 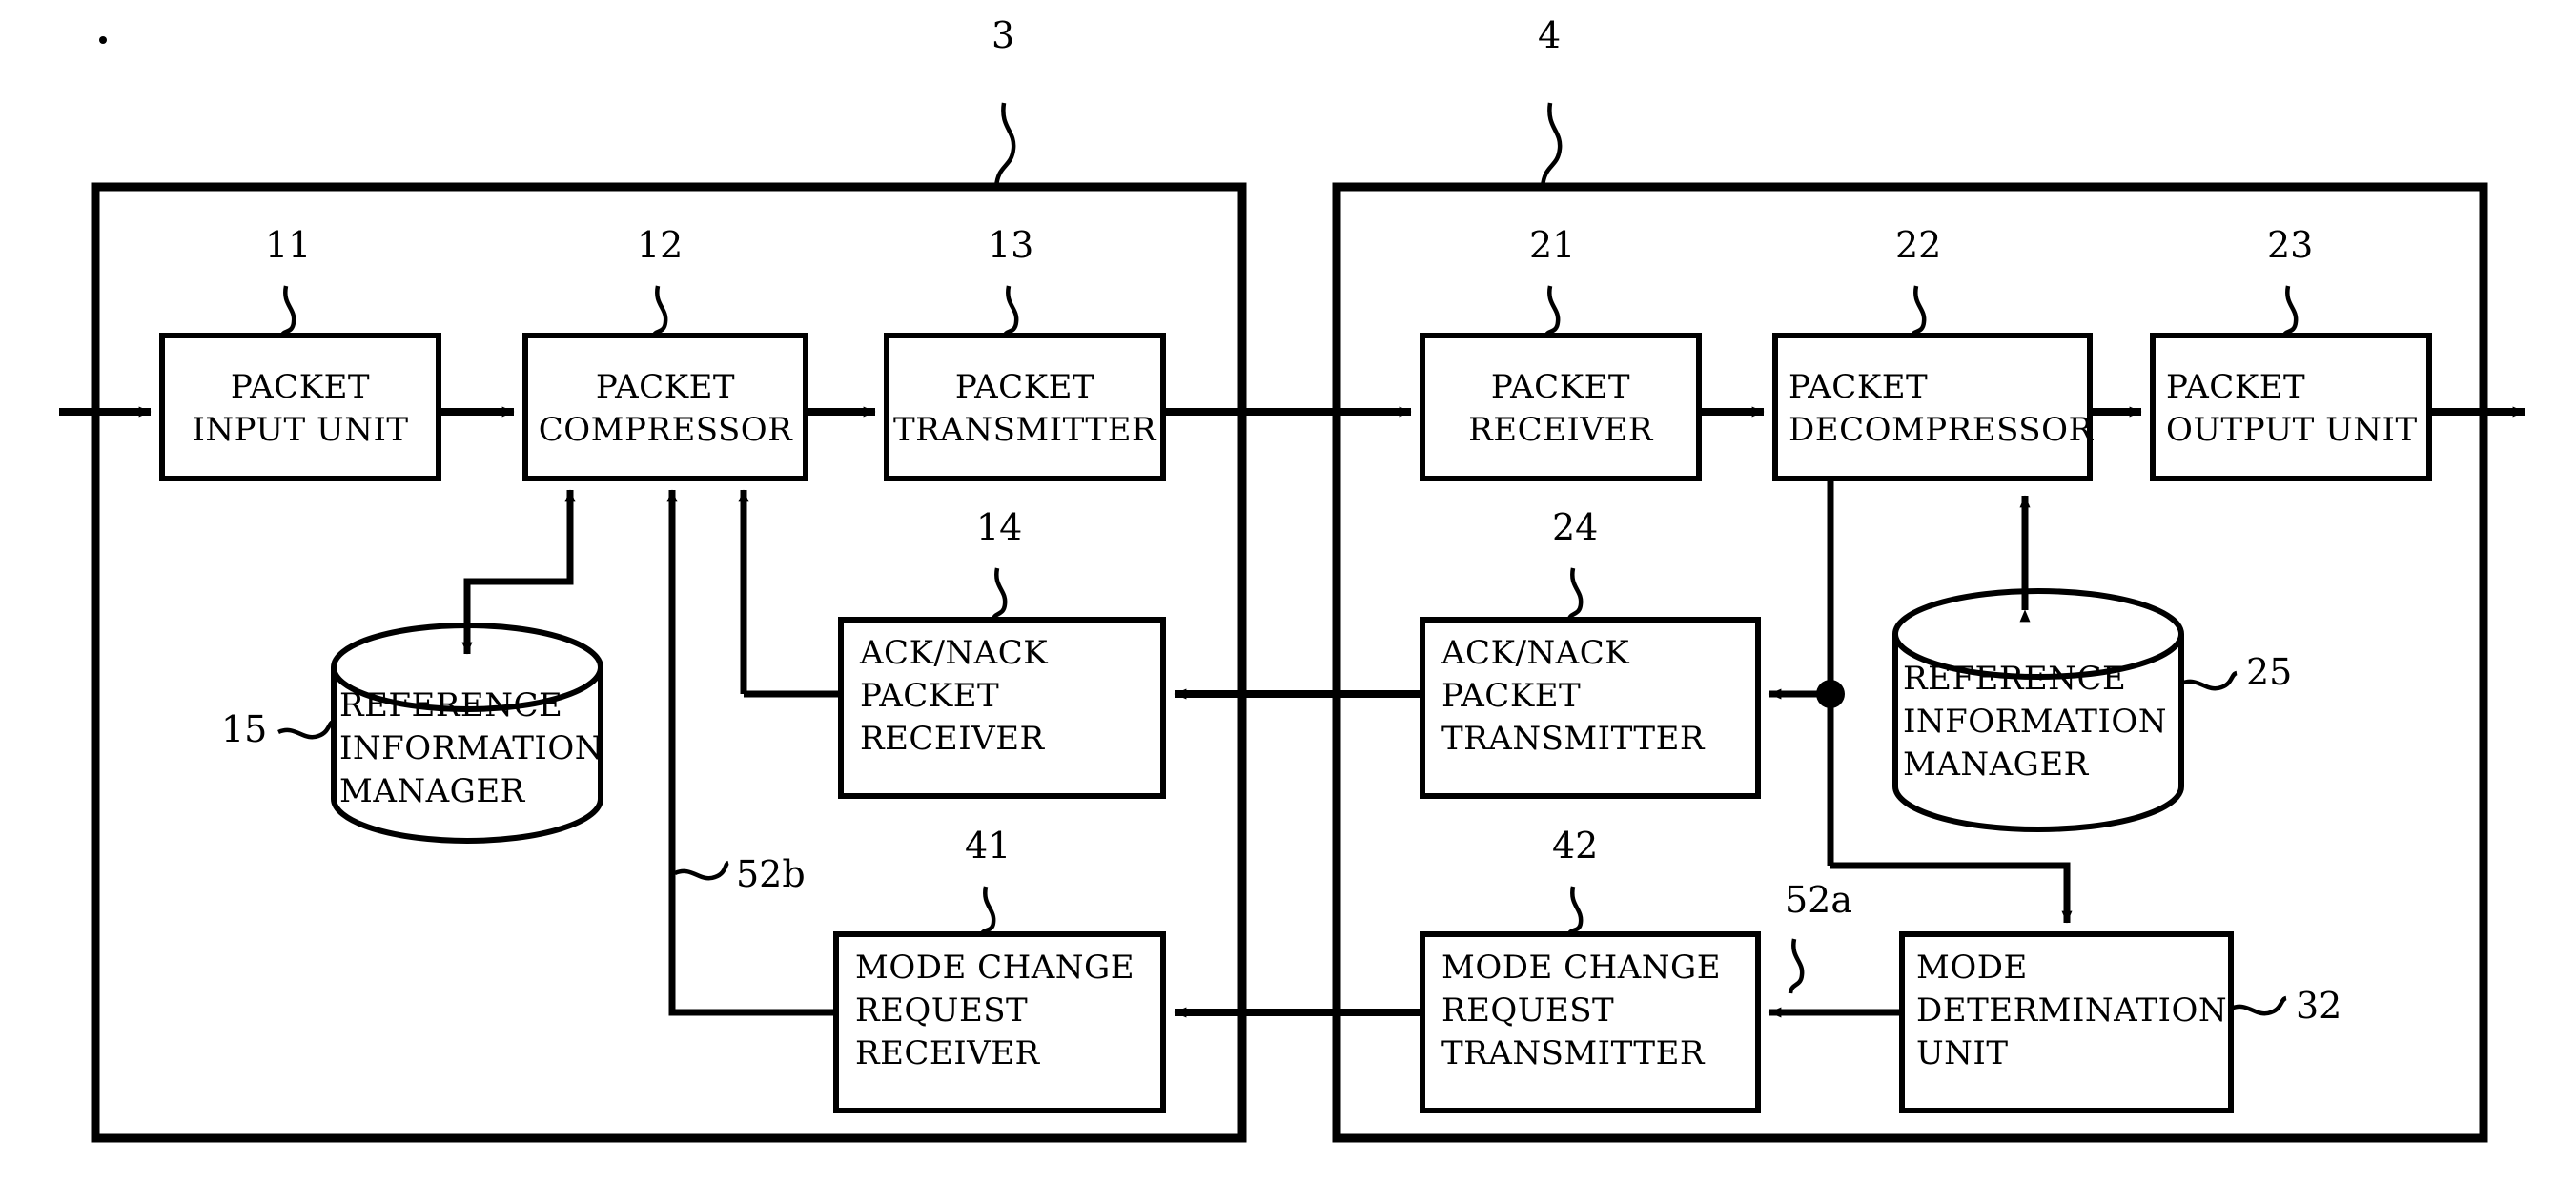 I want to click on box-packet-transmitter, so click(x=1025, y=407).